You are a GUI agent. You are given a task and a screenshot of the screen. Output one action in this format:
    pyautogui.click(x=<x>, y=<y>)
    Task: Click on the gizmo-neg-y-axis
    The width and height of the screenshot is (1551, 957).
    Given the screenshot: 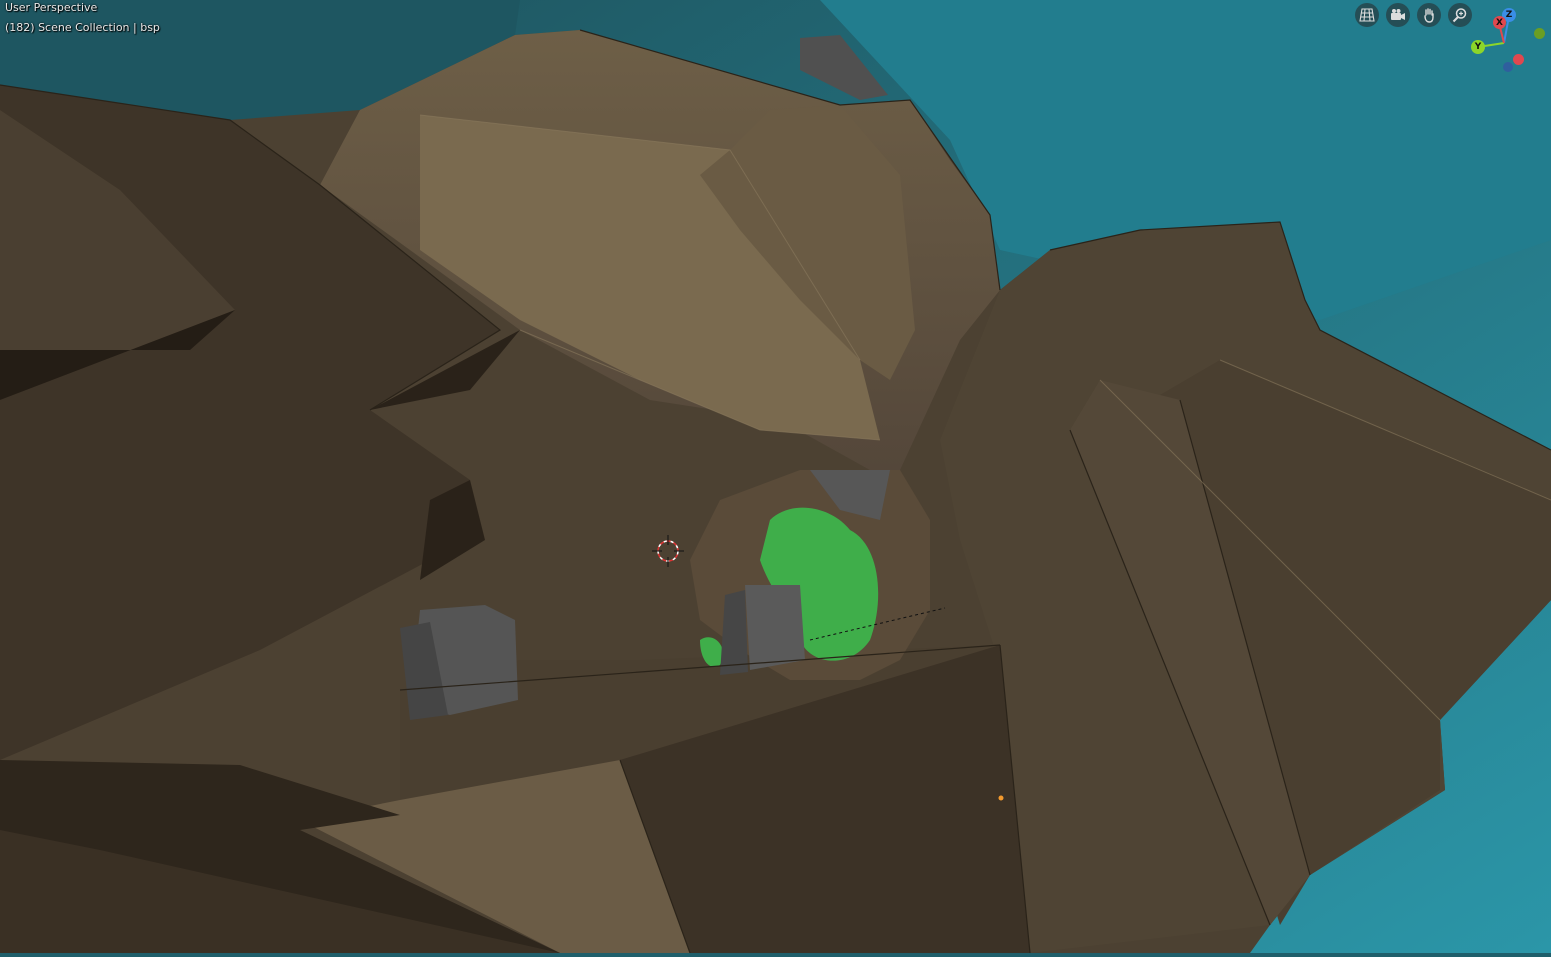 What is the action you would take?
    pyautogui.click(x=1539, y=33)
    